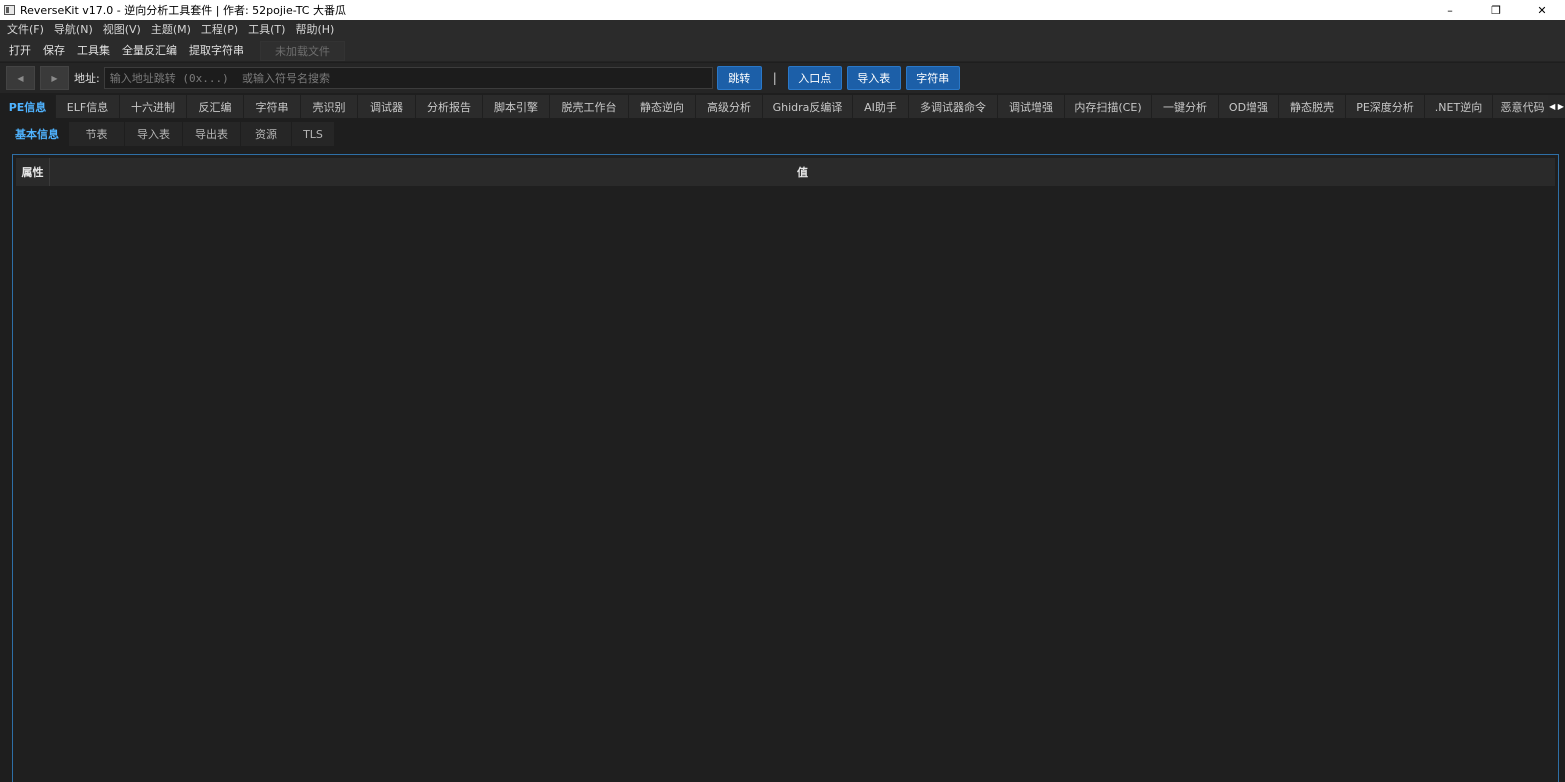  Describe the element at coordinates (73, 30) in the screenshot. I see `menu-navigate: 导航(N)` at that location.